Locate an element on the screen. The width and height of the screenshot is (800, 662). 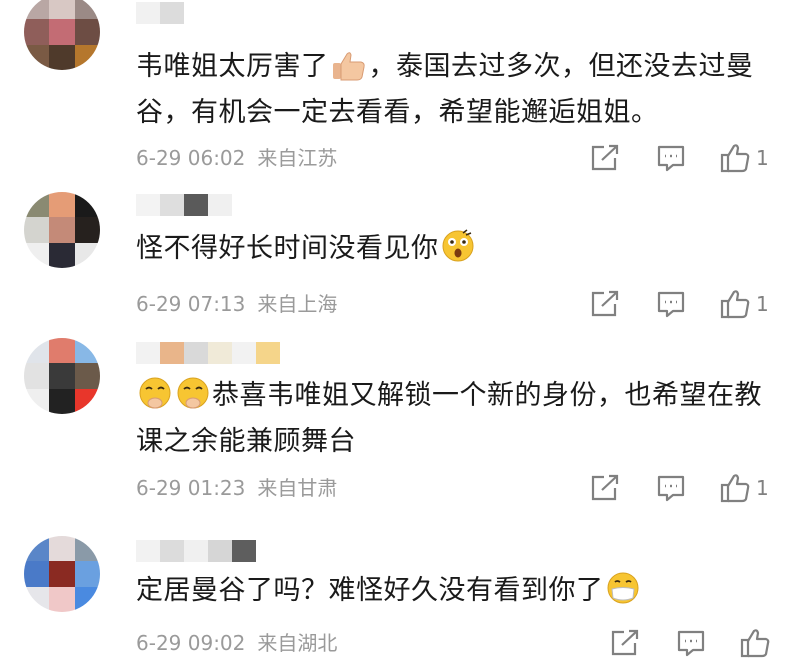
comment-meta: 6-29 01:23 来自甘肃 is located at coordinates (236, 488).